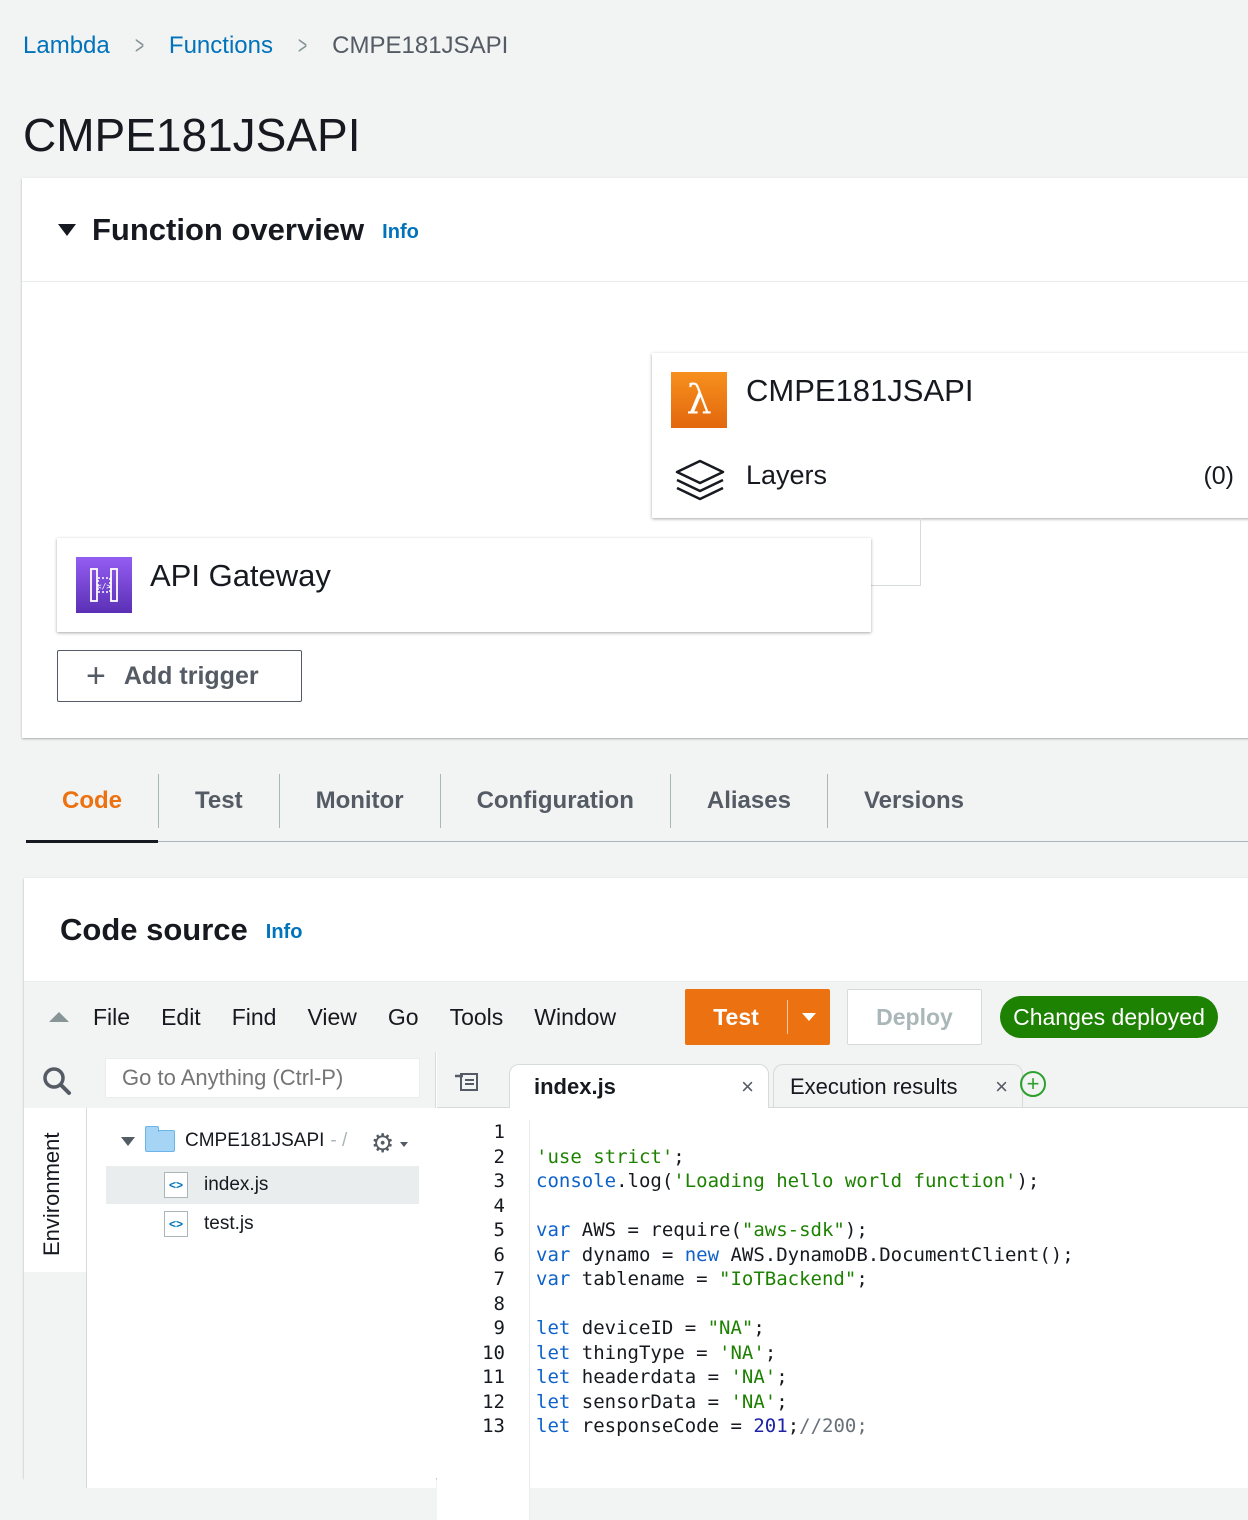  I want to click on code-line: let sensorData = 'NA';, so click(662, 1401).